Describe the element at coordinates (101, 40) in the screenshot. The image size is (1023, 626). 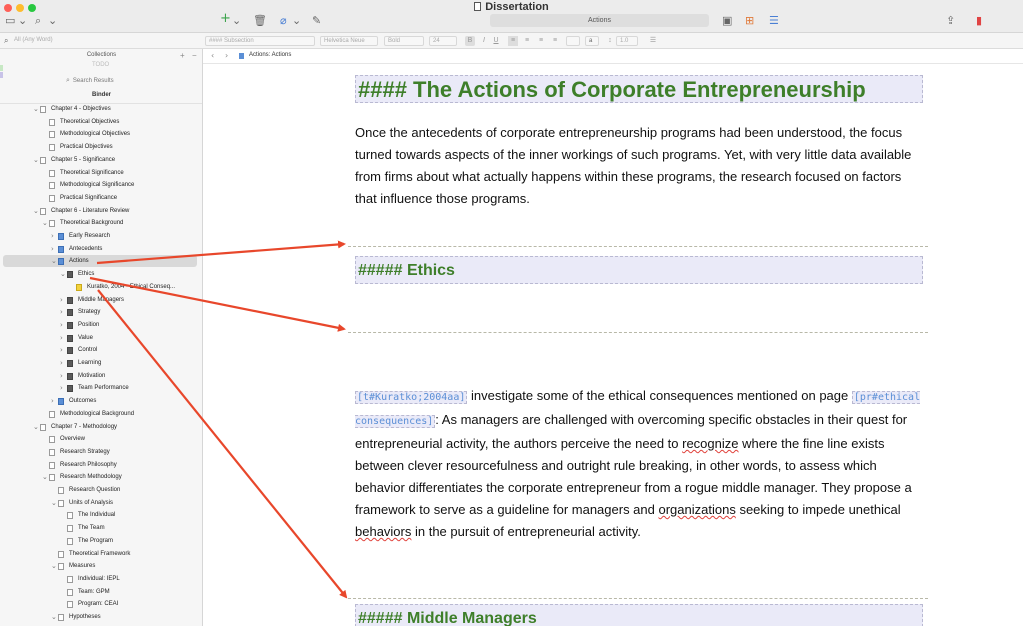
I see `search-input: ⌕ All (Any Word)` at that location.